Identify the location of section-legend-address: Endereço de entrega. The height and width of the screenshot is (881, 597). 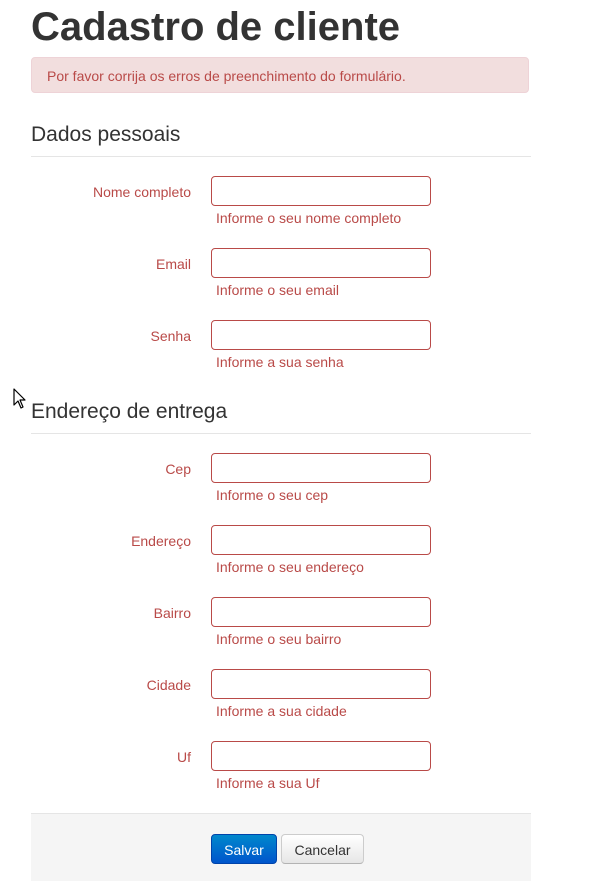
(281, 416).